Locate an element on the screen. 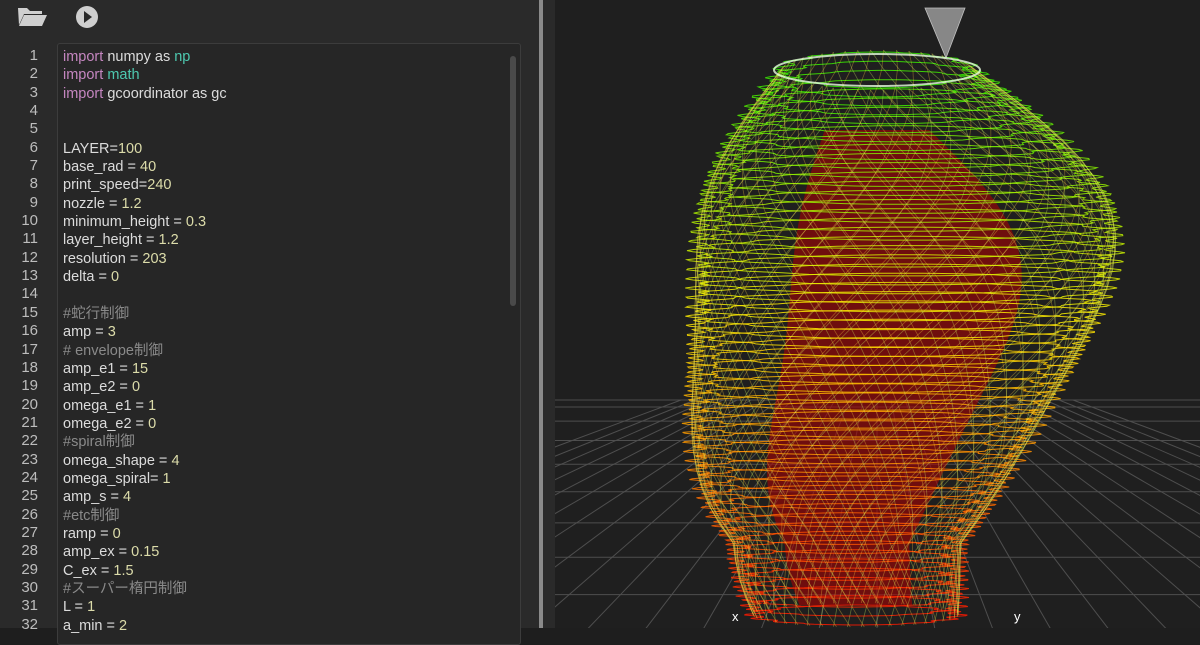  code-token: 0.3 is located at coordinates (196, 222).